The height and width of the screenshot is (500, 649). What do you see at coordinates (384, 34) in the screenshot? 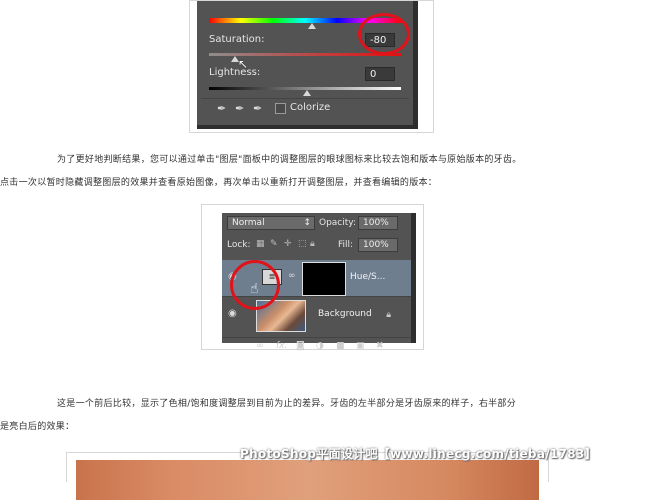
I see `highlight-circle` at bounding box center [384, 34].